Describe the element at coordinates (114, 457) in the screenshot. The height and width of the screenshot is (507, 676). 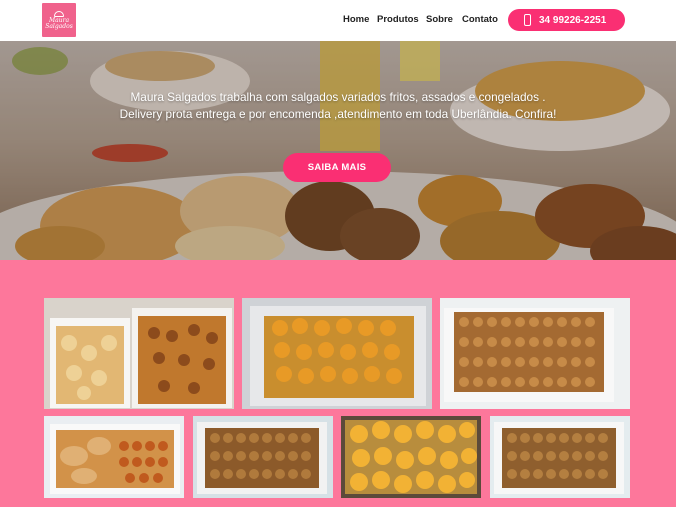
I see `gallery-photo-mixed` at that location.